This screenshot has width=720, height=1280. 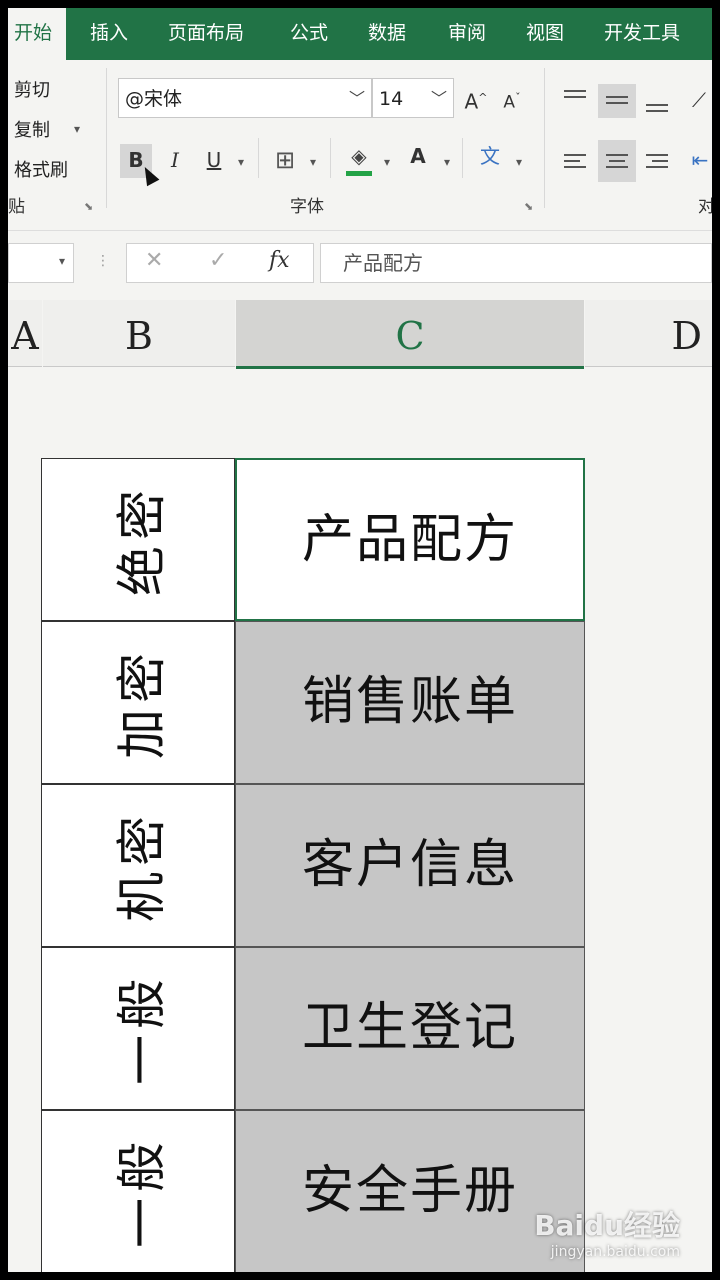 I want to click on column-header-a: A, so click(x=25, y=333).